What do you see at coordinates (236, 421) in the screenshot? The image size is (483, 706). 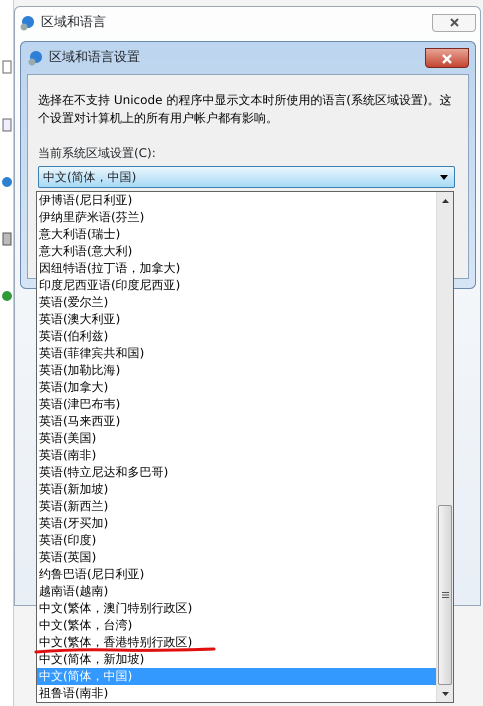 I see `list-option: 英语(马来西亚)` at bounding box center [236, 421].